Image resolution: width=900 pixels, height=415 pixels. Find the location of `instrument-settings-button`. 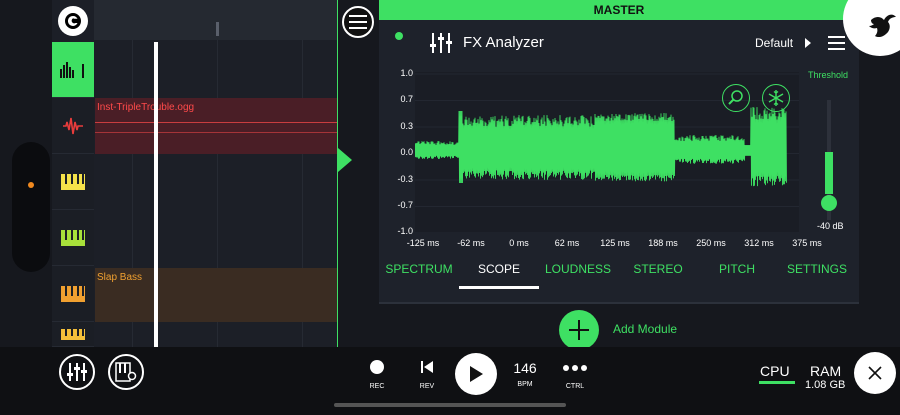

instrument-settings-button is located at coordinates (126, 372).